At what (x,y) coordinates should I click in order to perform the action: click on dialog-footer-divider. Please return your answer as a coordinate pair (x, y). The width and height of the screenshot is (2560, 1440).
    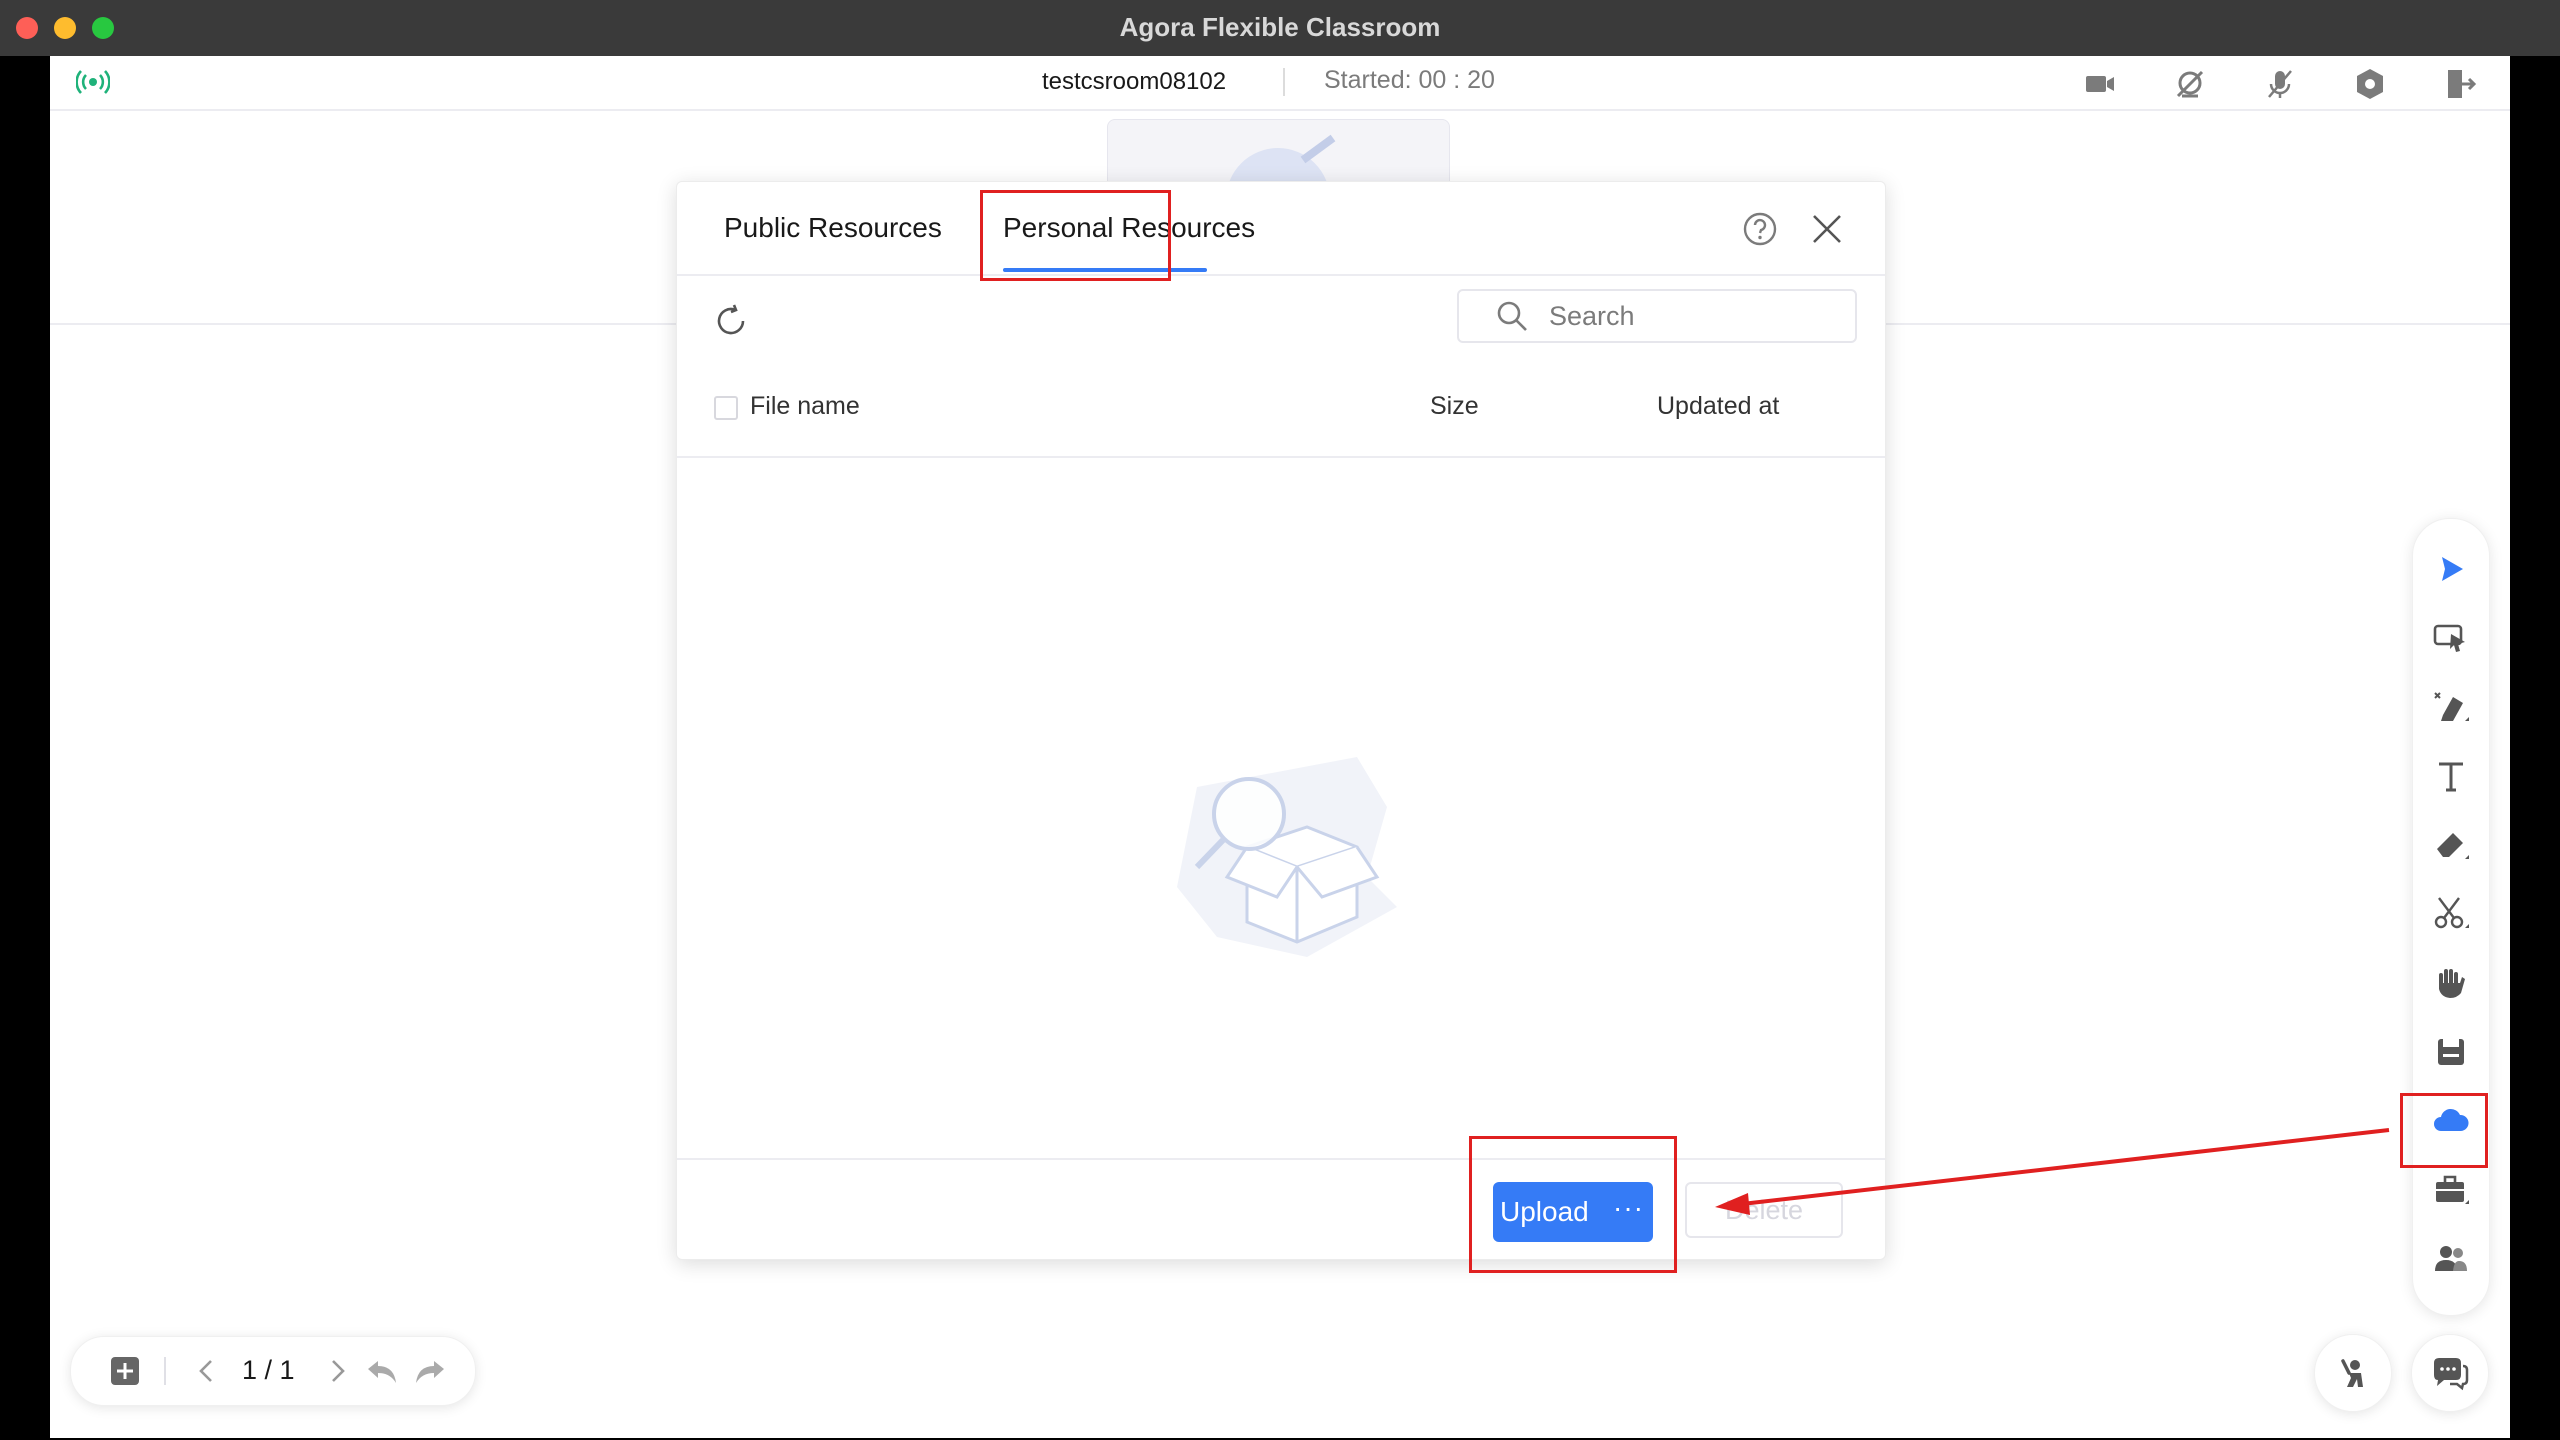
    Looking at the image, I should click on (1281, 1159).